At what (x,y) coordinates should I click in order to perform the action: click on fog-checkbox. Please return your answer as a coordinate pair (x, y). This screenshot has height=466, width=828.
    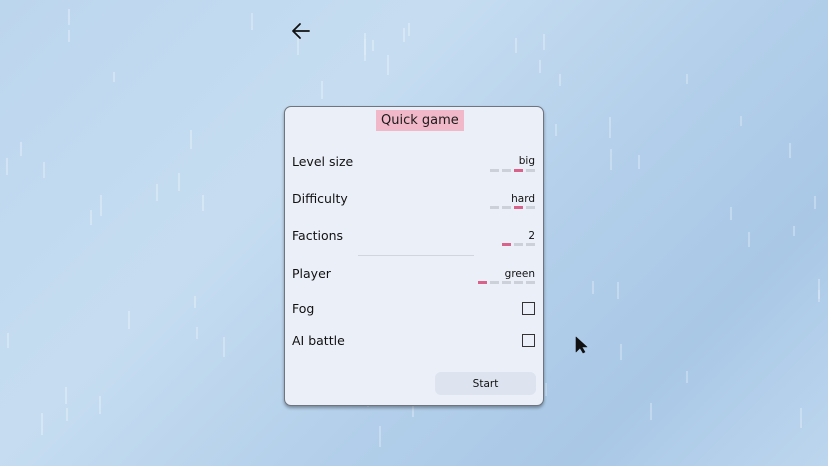
    Looking at the image, I should click on (528, 308).